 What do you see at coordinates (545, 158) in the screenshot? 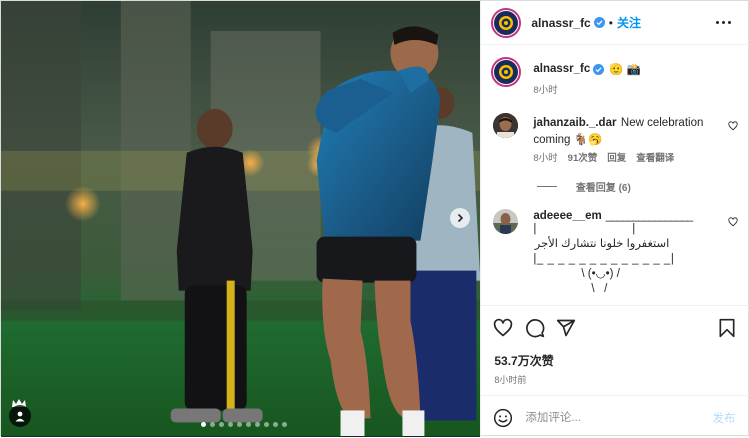
I see `comment-time: 8小时` at bounding box center [545, 158].